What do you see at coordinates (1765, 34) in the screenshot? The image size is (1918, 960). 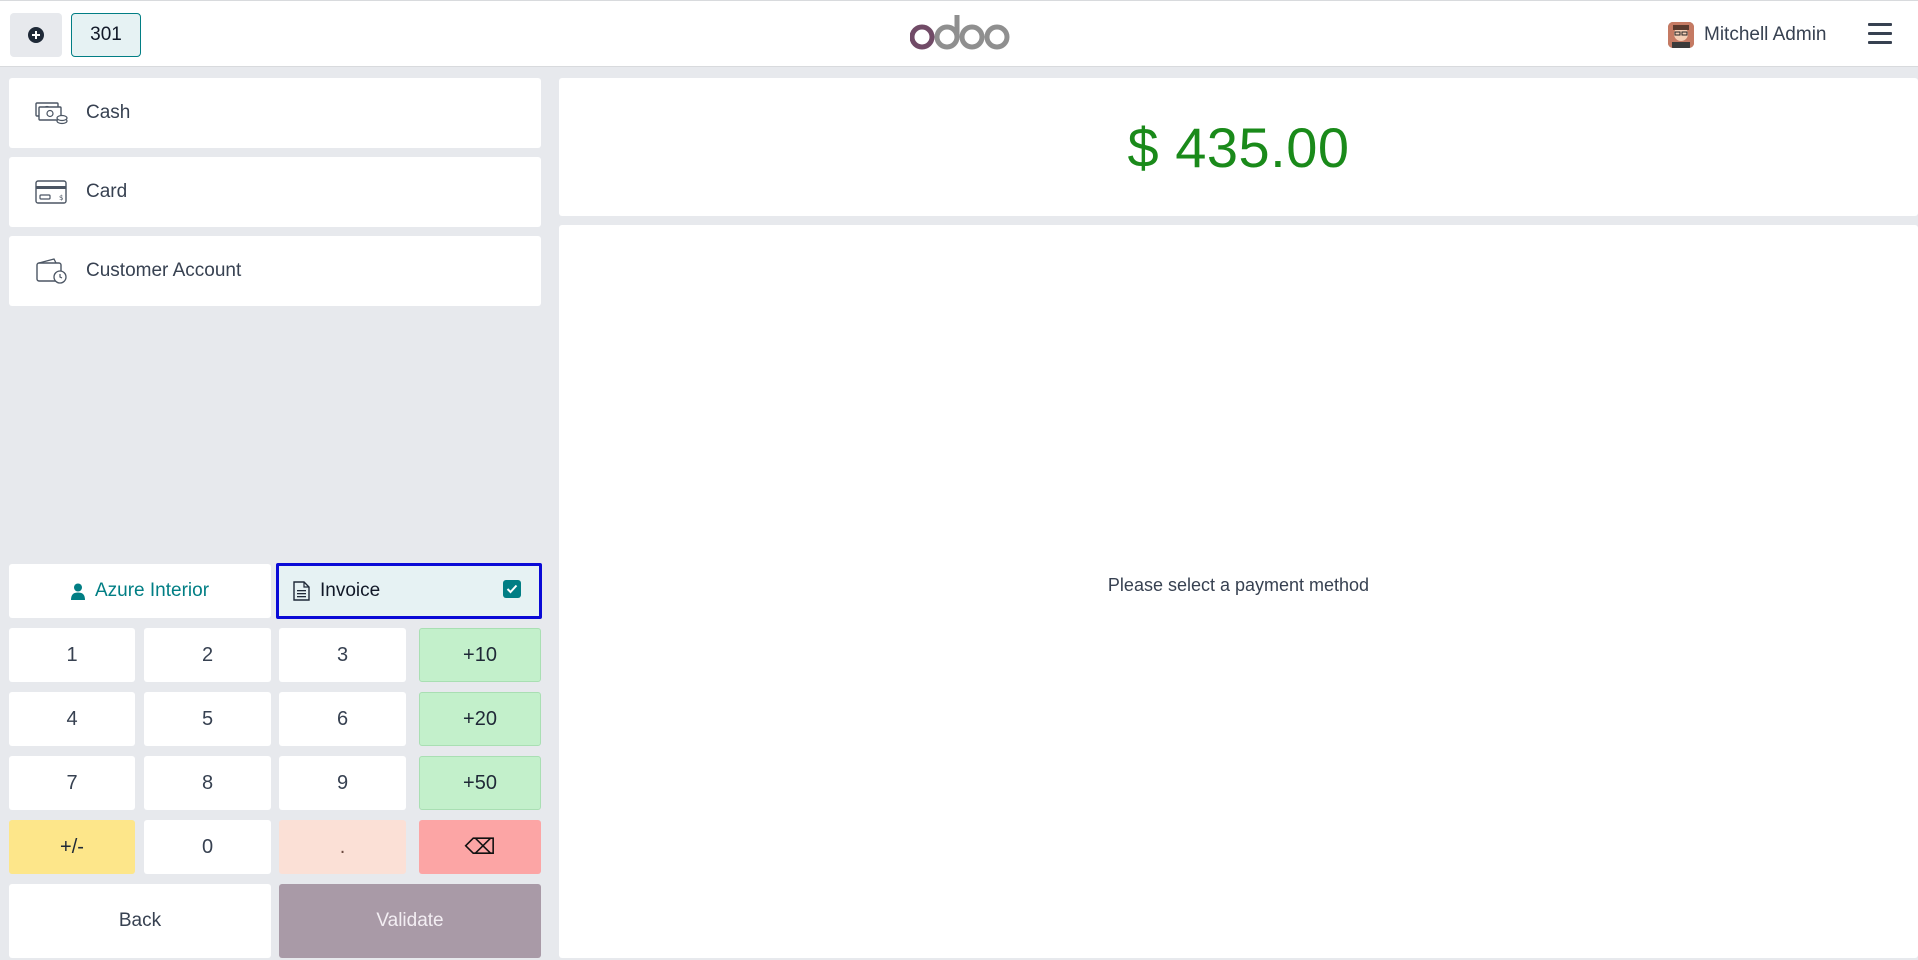 I see `user-name: Mitchell Admin` at bounding box center [1765, 34].